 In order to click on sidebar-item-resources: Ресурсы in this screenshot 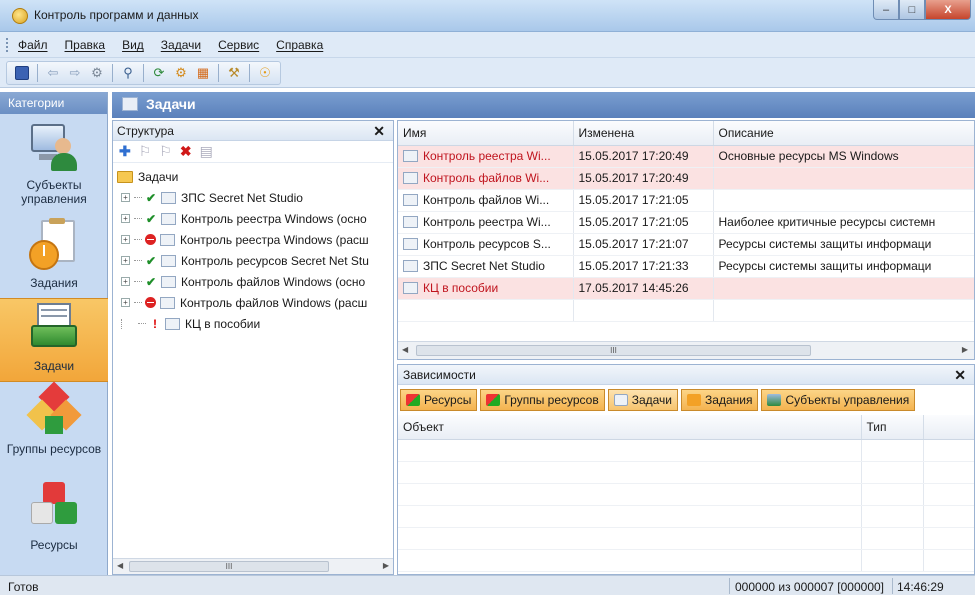, I will do `click(54, 520)`.